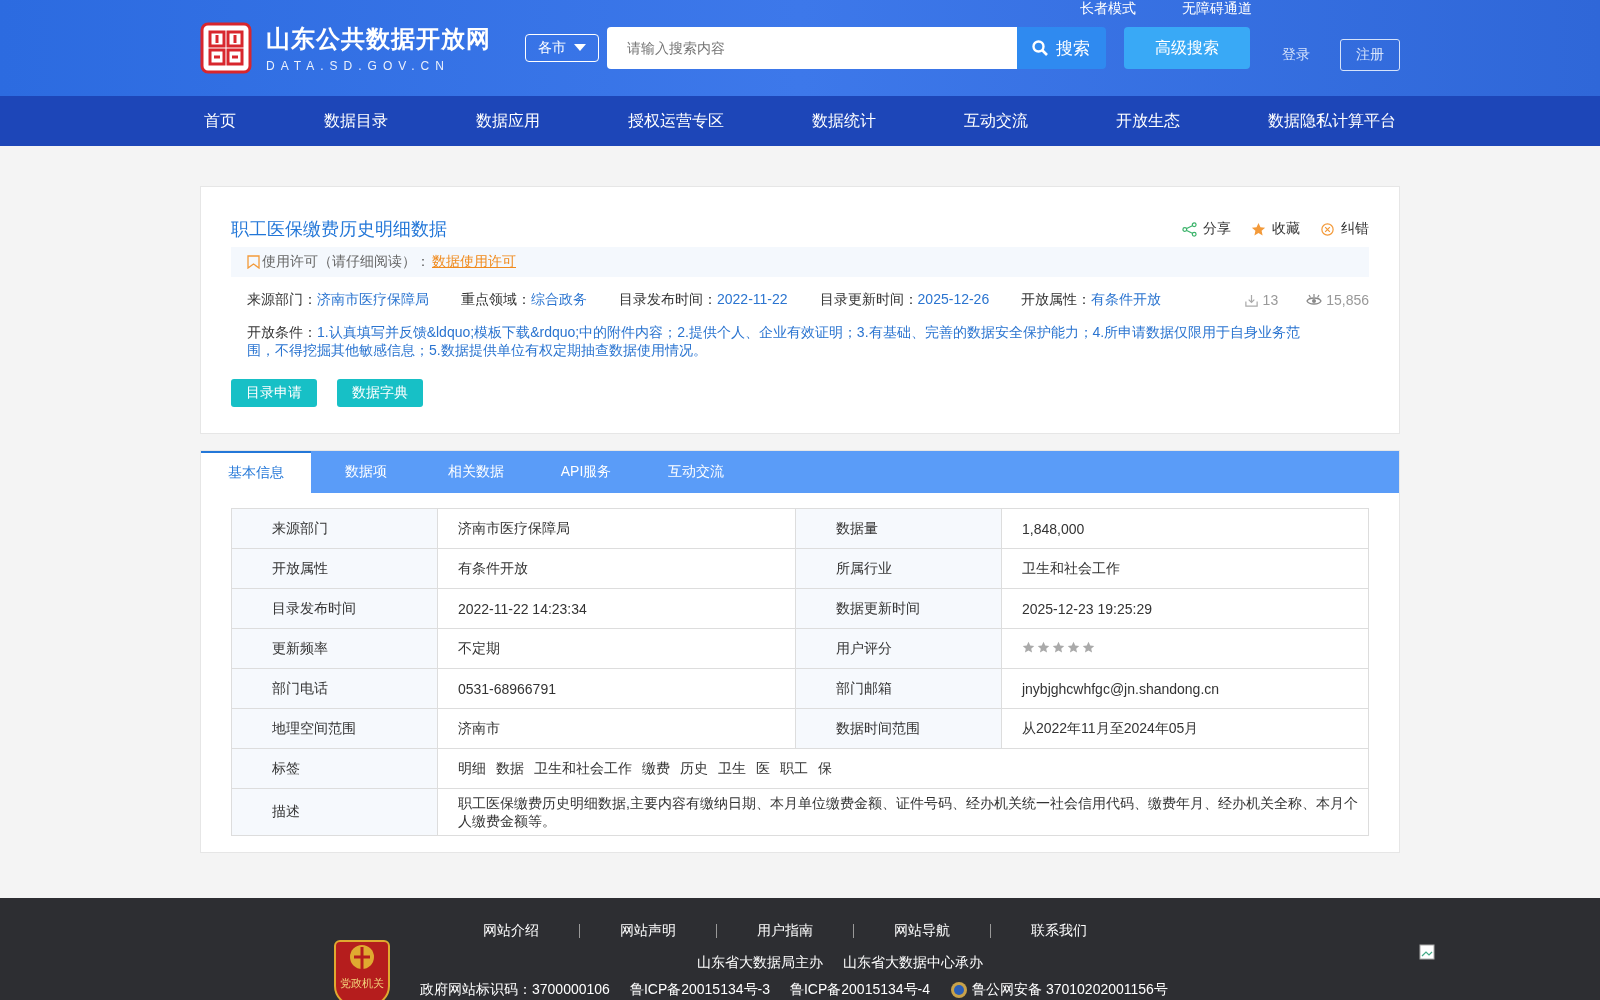  What do you see at coordinates (334, 728) in the screenshot?
I see `field-label: 地理空间范围` at bounding box center [334, 728].